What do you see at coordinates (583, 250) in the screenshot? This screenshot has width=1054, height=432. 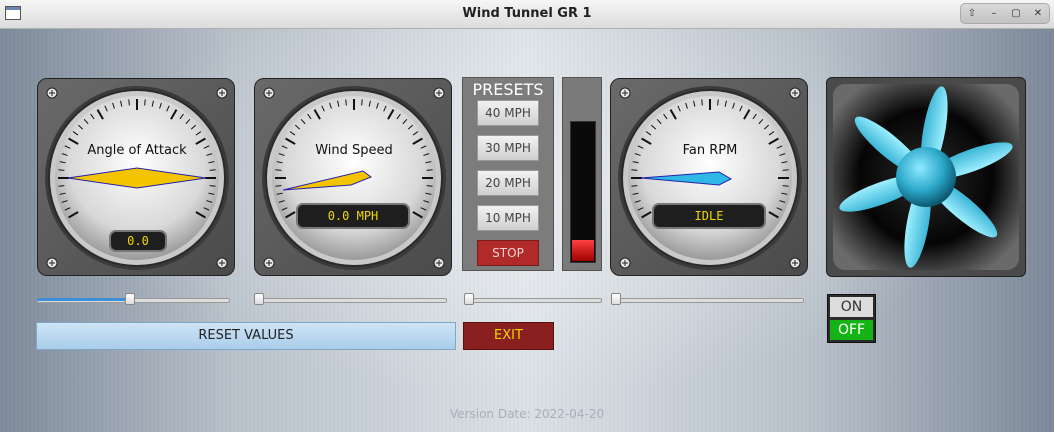 I see `level-meter-fill` at bounding box center [583, 250].